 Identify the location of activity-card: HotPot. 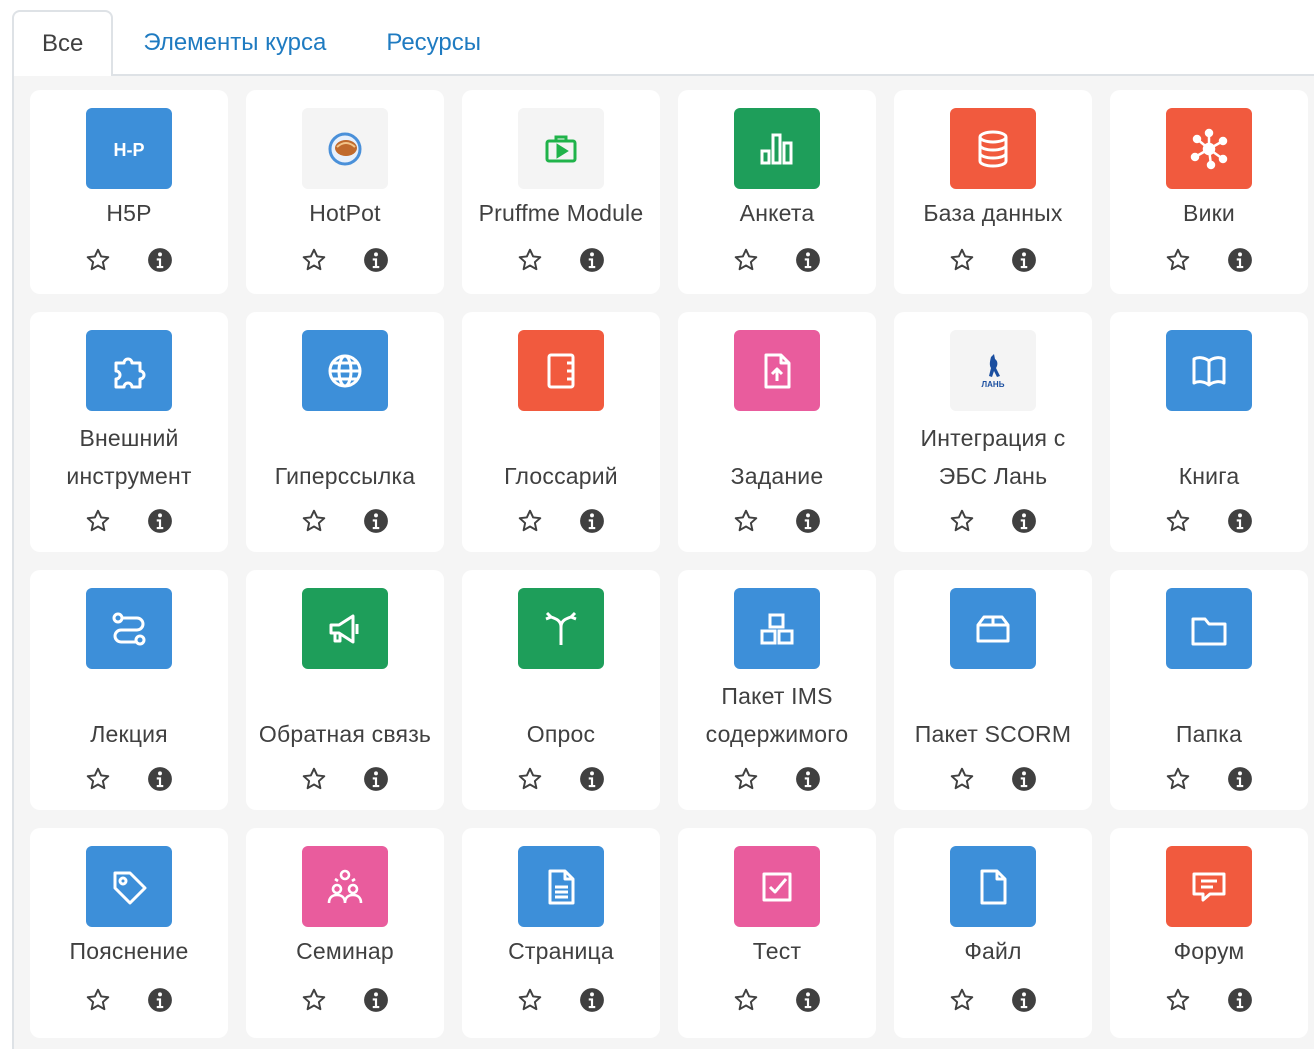
(345, 192).